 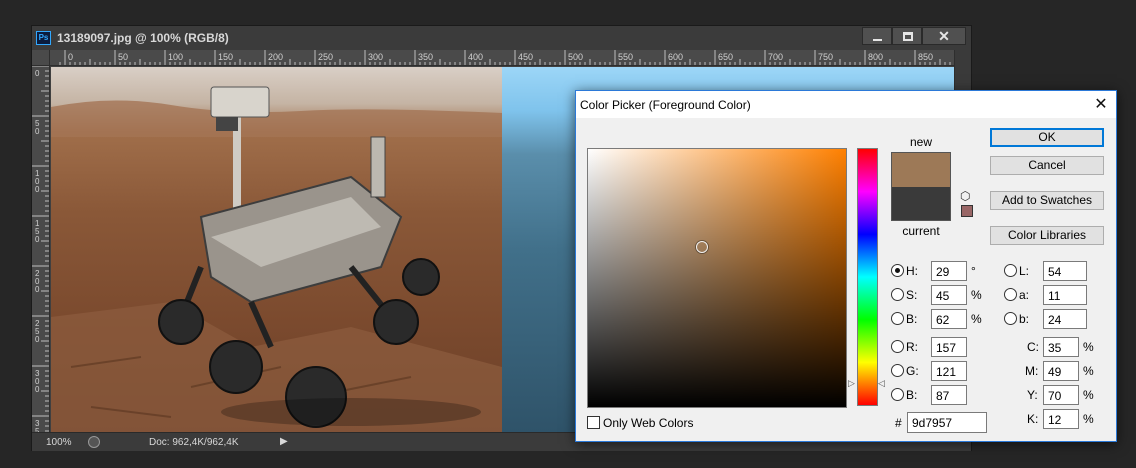 I want to click on cyan-unit: %, so click(x=1088, y=347).